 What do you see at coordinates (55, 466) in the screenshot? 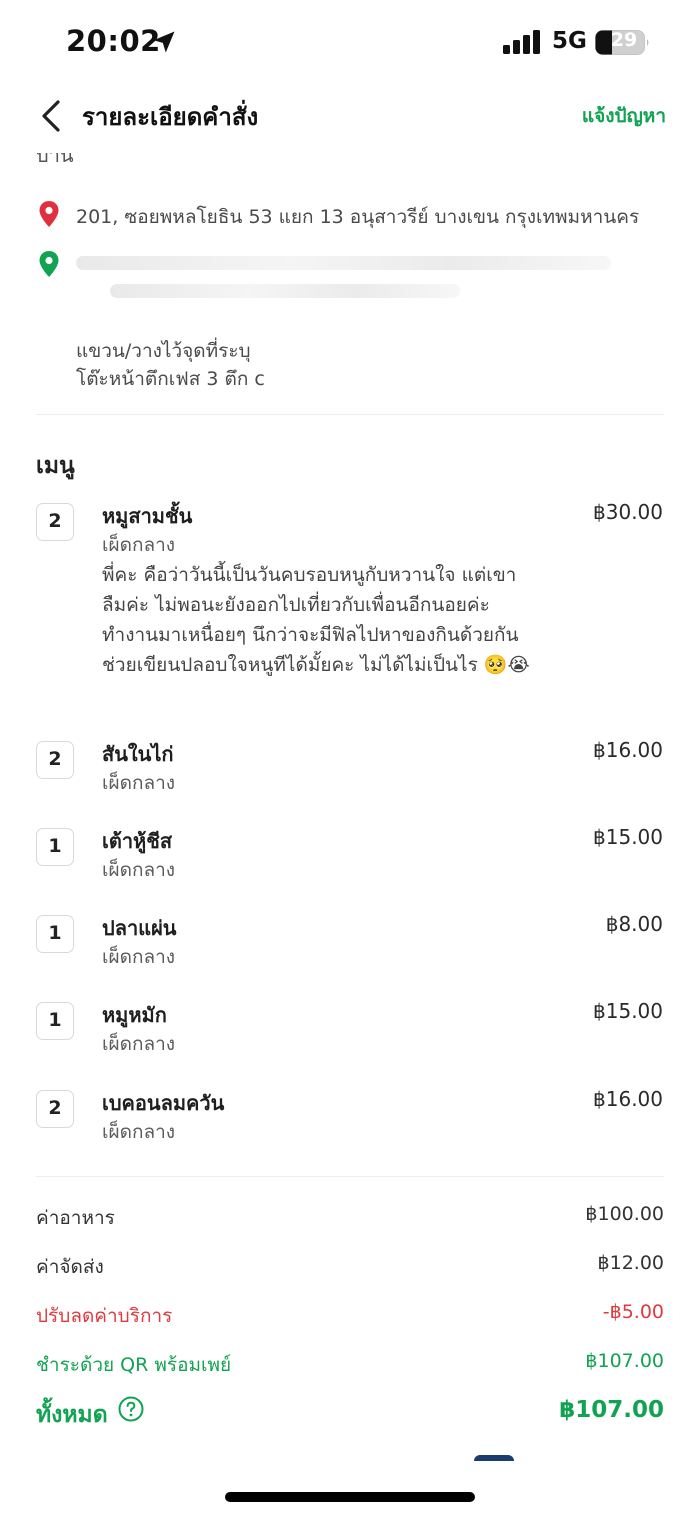
I see `menu-section-title: เมนู` at bounding box center [55, 466].